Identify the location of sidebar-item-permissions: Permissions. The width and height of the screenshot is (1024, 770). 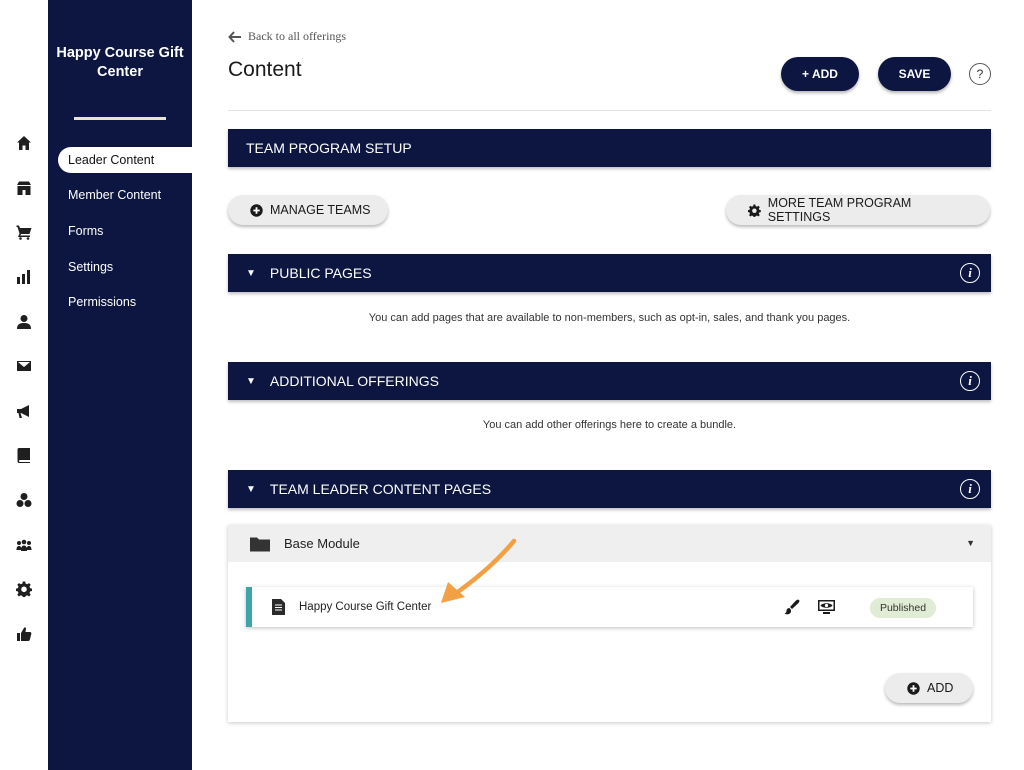
(125, 302).